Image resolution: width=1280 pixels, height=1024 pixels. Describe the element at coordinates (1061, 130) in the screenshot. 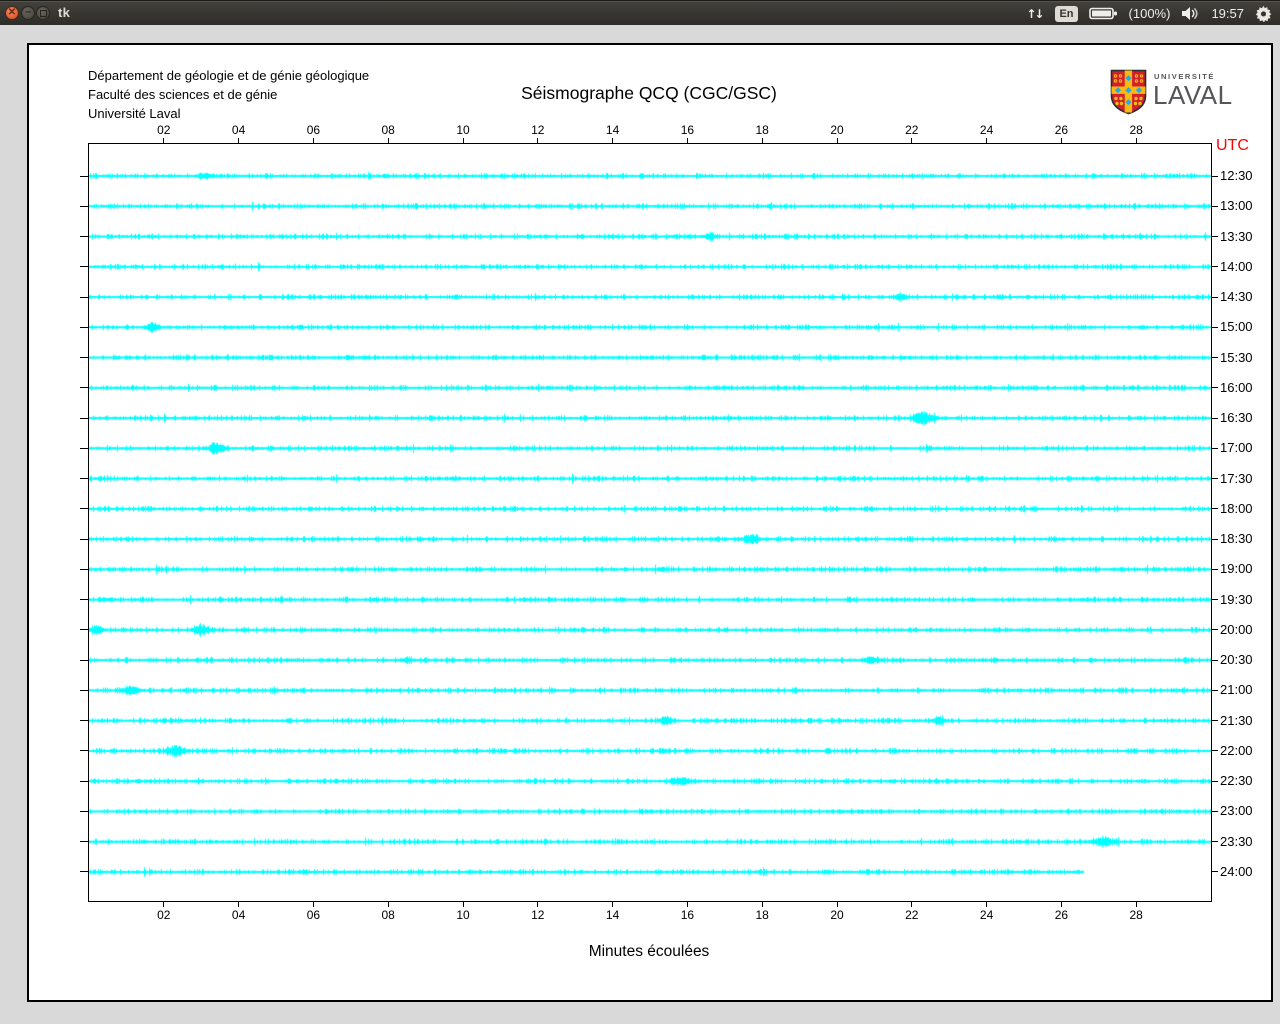

I see `x-tick-label-top: 26` at that location.